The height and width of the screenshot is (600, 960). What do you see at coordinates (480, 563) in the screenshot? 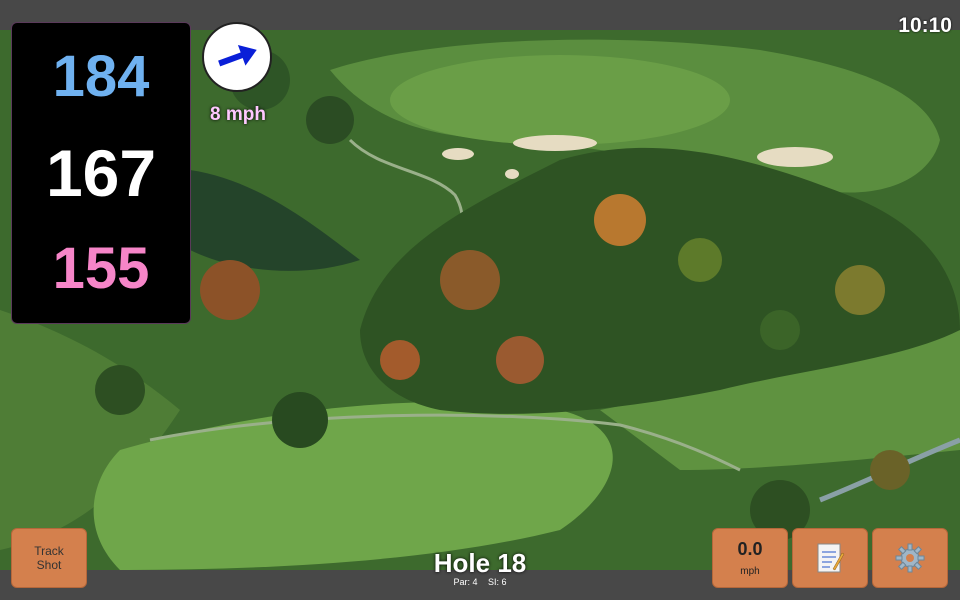
I see `hole-title: Hole 18` at bounding box center [480, 563].